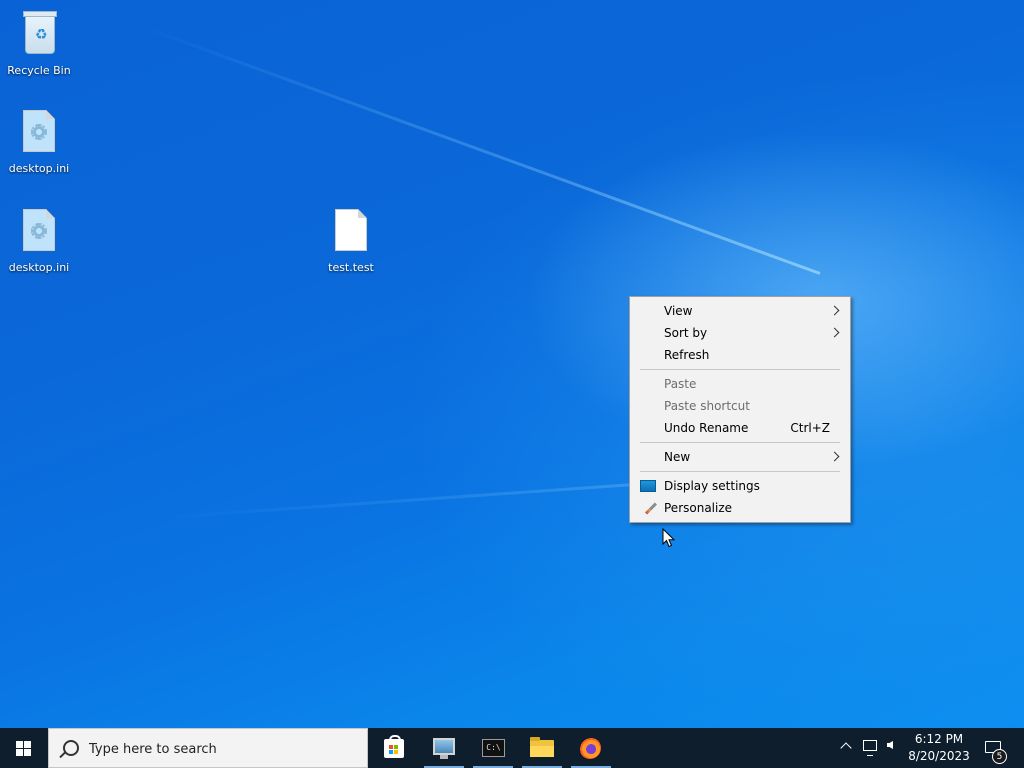  I want to click on taskbar-app-microsoft-store, so click(394, 748).